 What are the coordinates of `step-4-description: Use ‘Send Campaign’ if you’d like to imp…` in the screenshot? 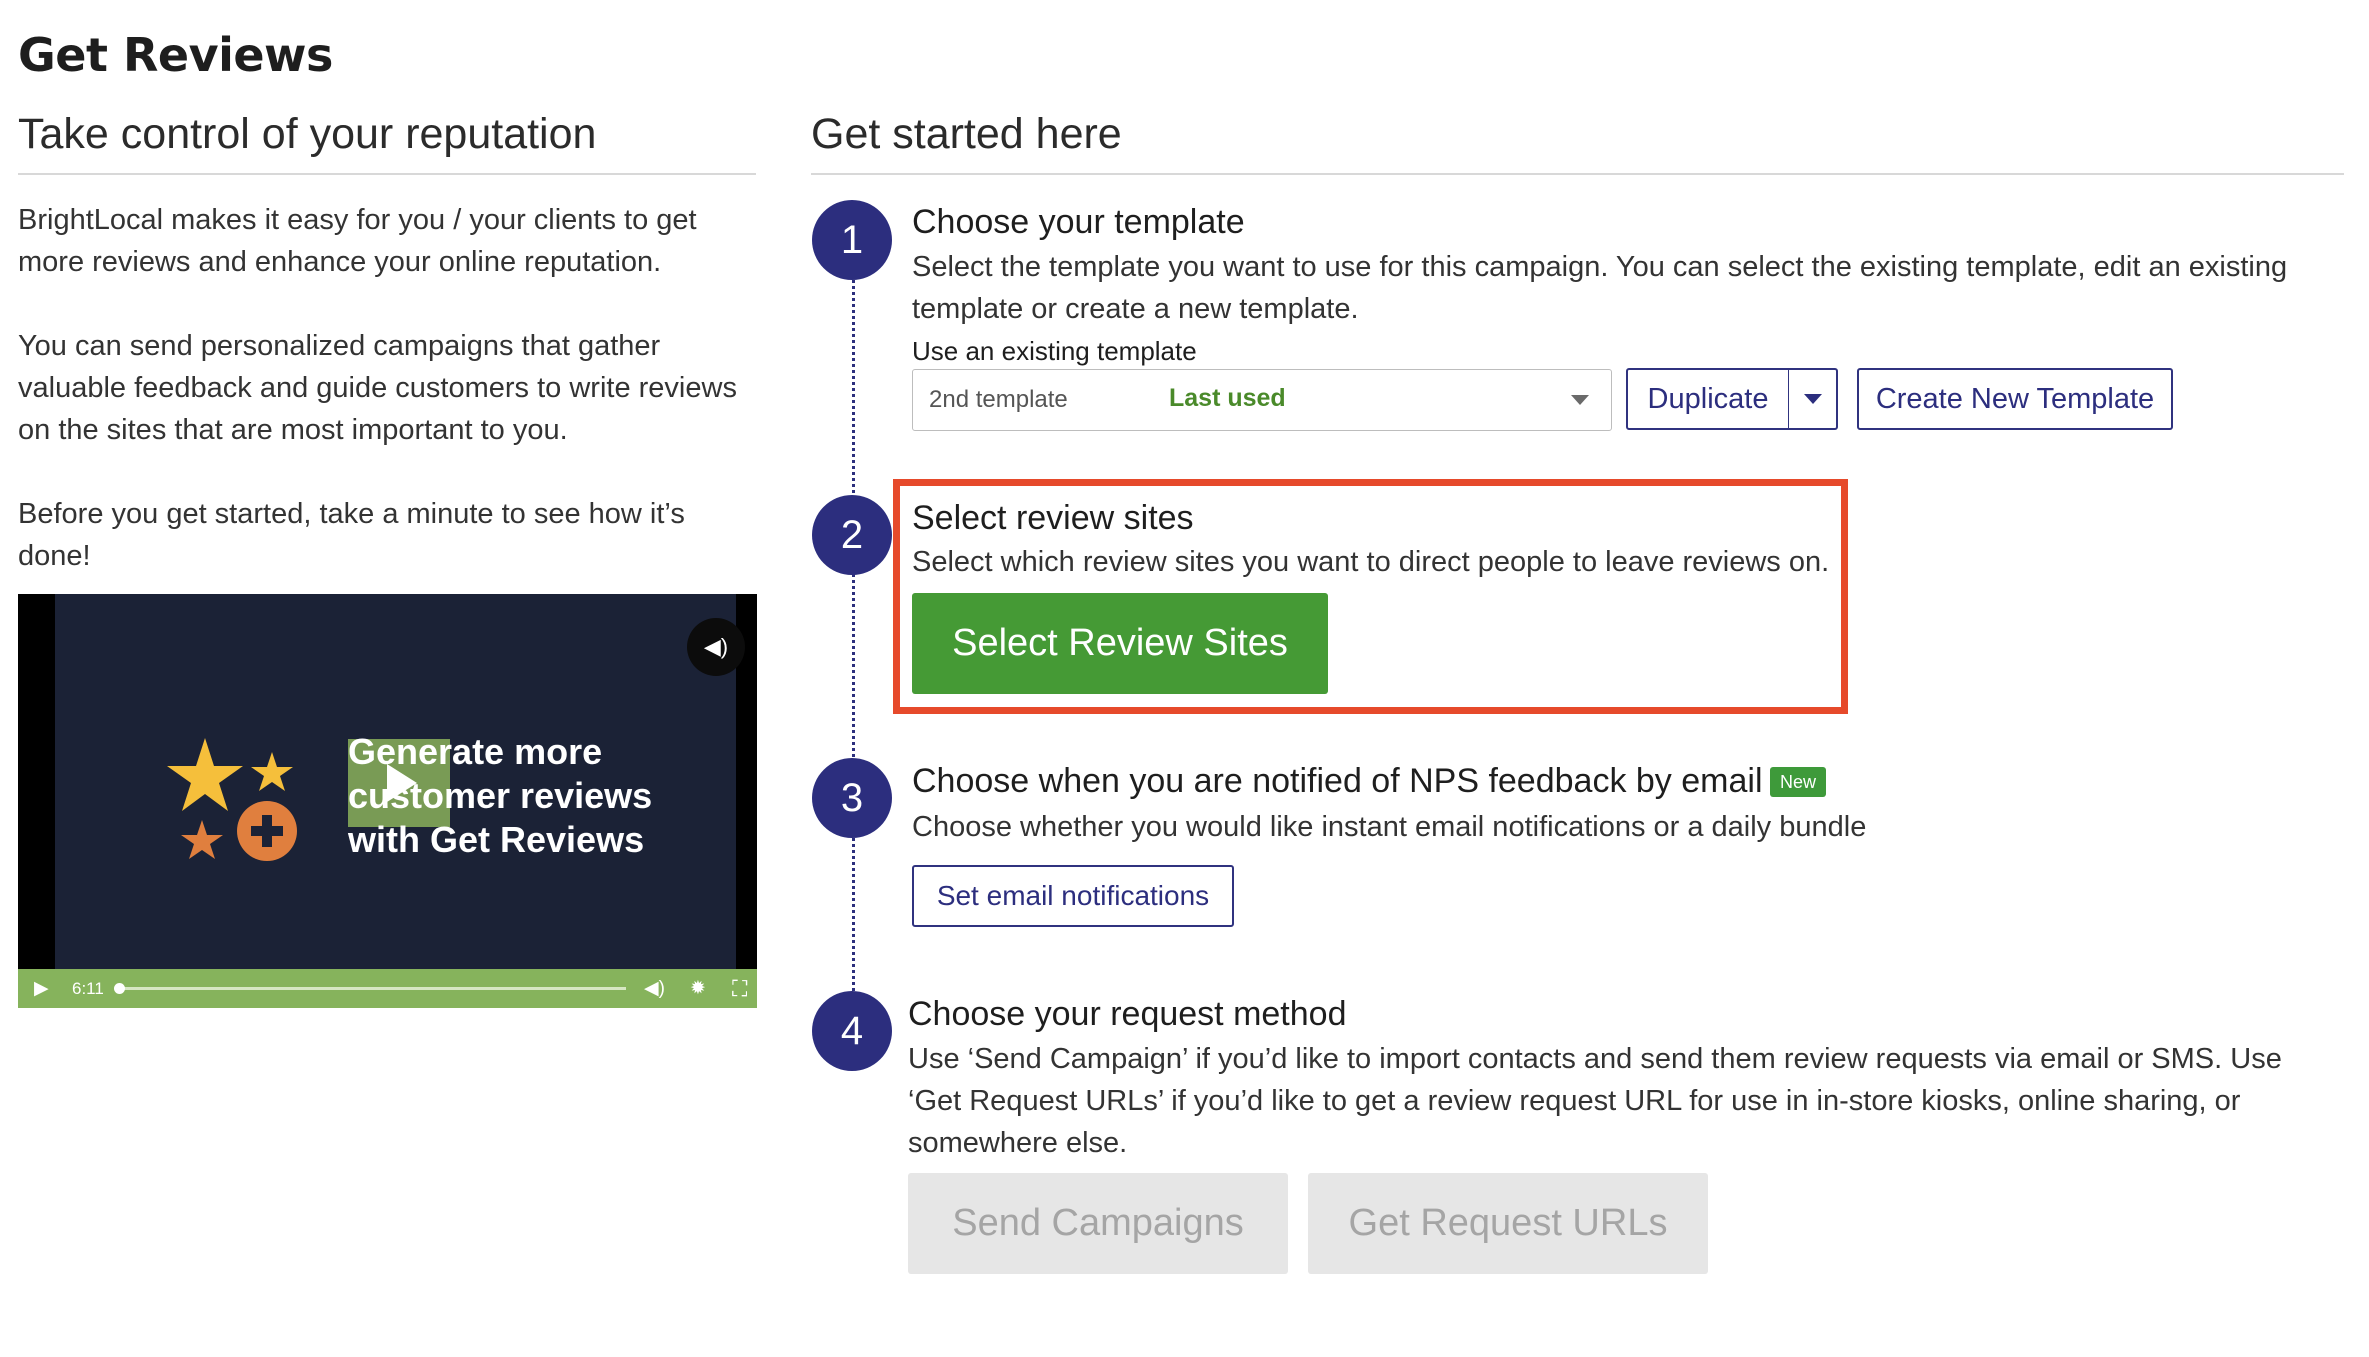 It's located at (1595, 1101).